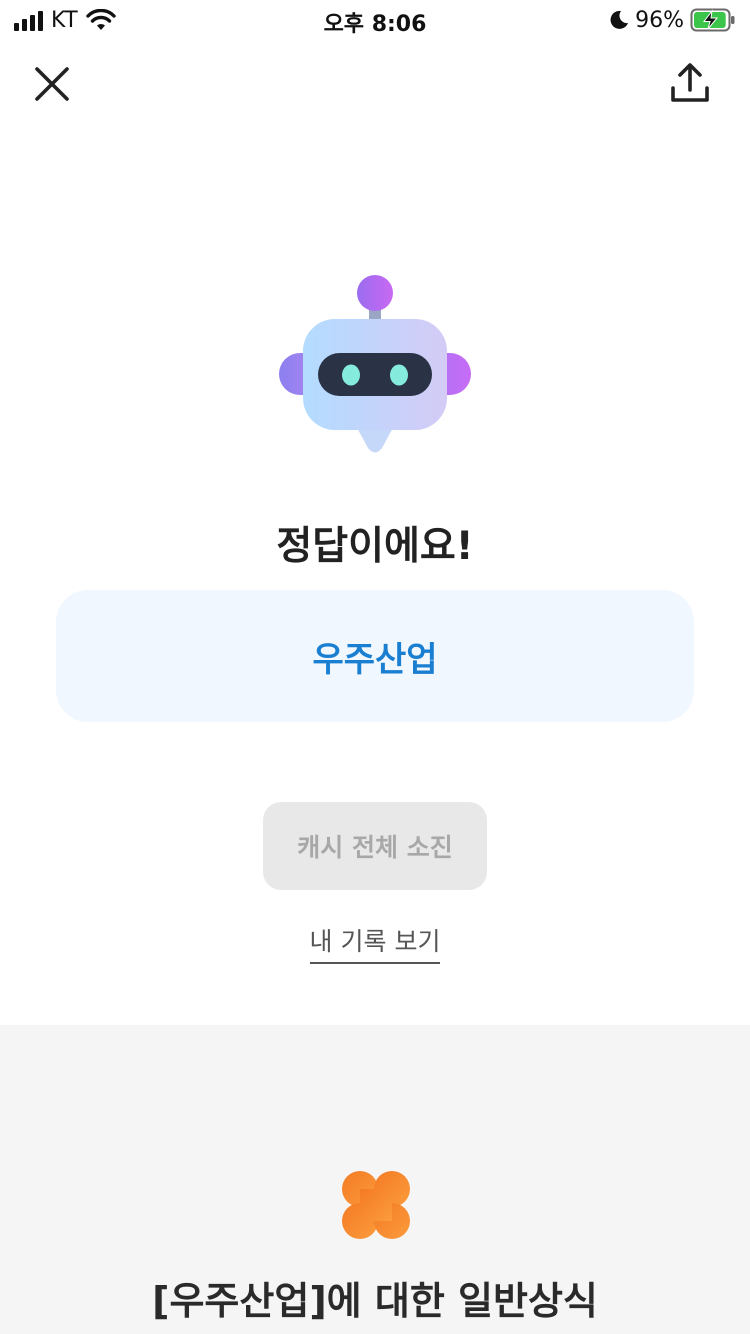  What do you see at coordinates (375, 546) in the screenshot?
I see `result-title: 정답이에요!` at bounding box center [375, 546].